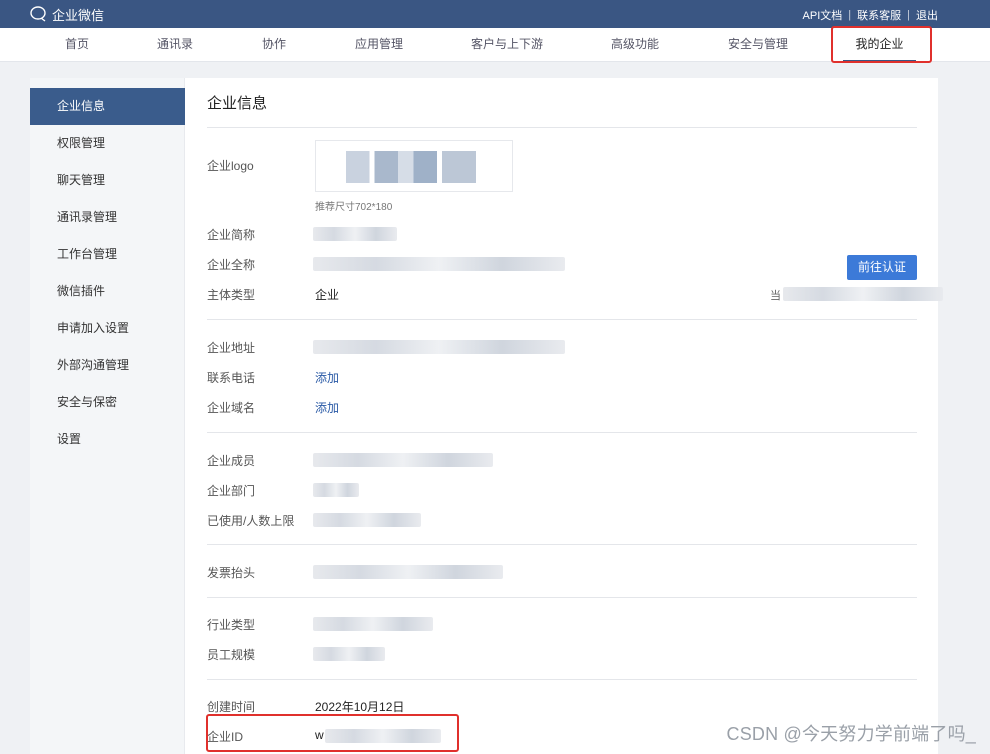  Describe the element at coordinates (354, 207) in the screenshot. I see `logo-hint: 推荐尺寸702*180` at that location.